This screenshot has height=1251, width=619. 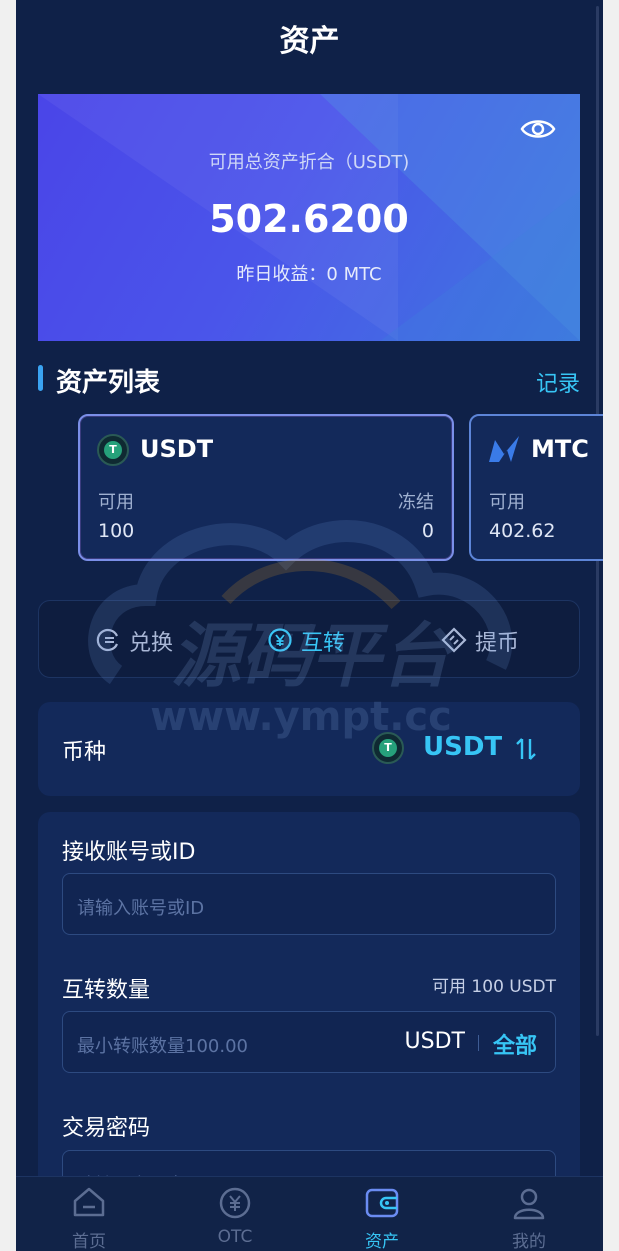 What do you see at coordinates (309, 1042) in the screenshot?
I see `amount-input: 最小转账数量100.00 USDT 全部` at bounding box center [309, 1042].